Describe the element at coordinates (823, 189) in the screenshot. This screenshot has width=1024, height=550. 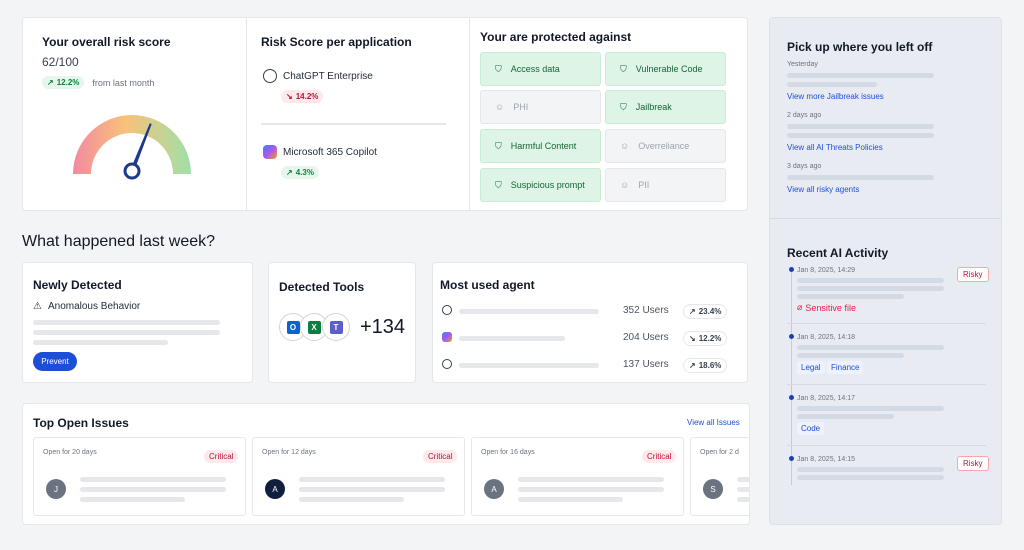
I see `pickup-link: View all risky agents` at that location.